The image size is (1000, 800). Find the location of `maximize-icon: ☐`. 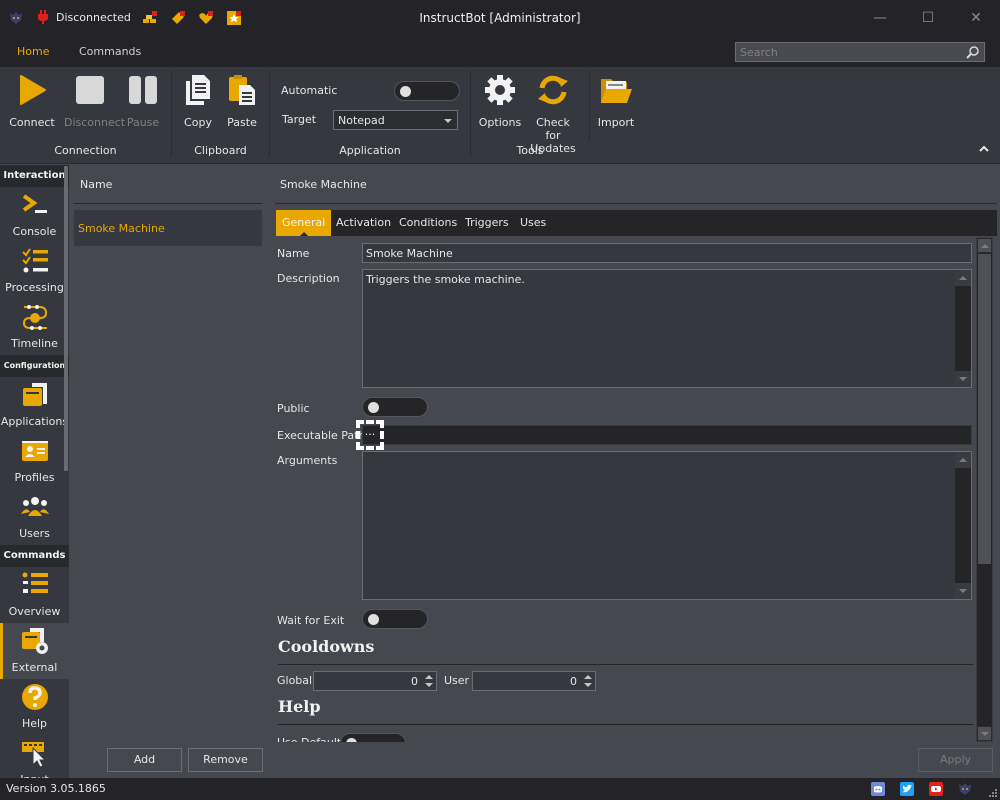

maximize-icon: ☐ is located at coordinates (928, 18).